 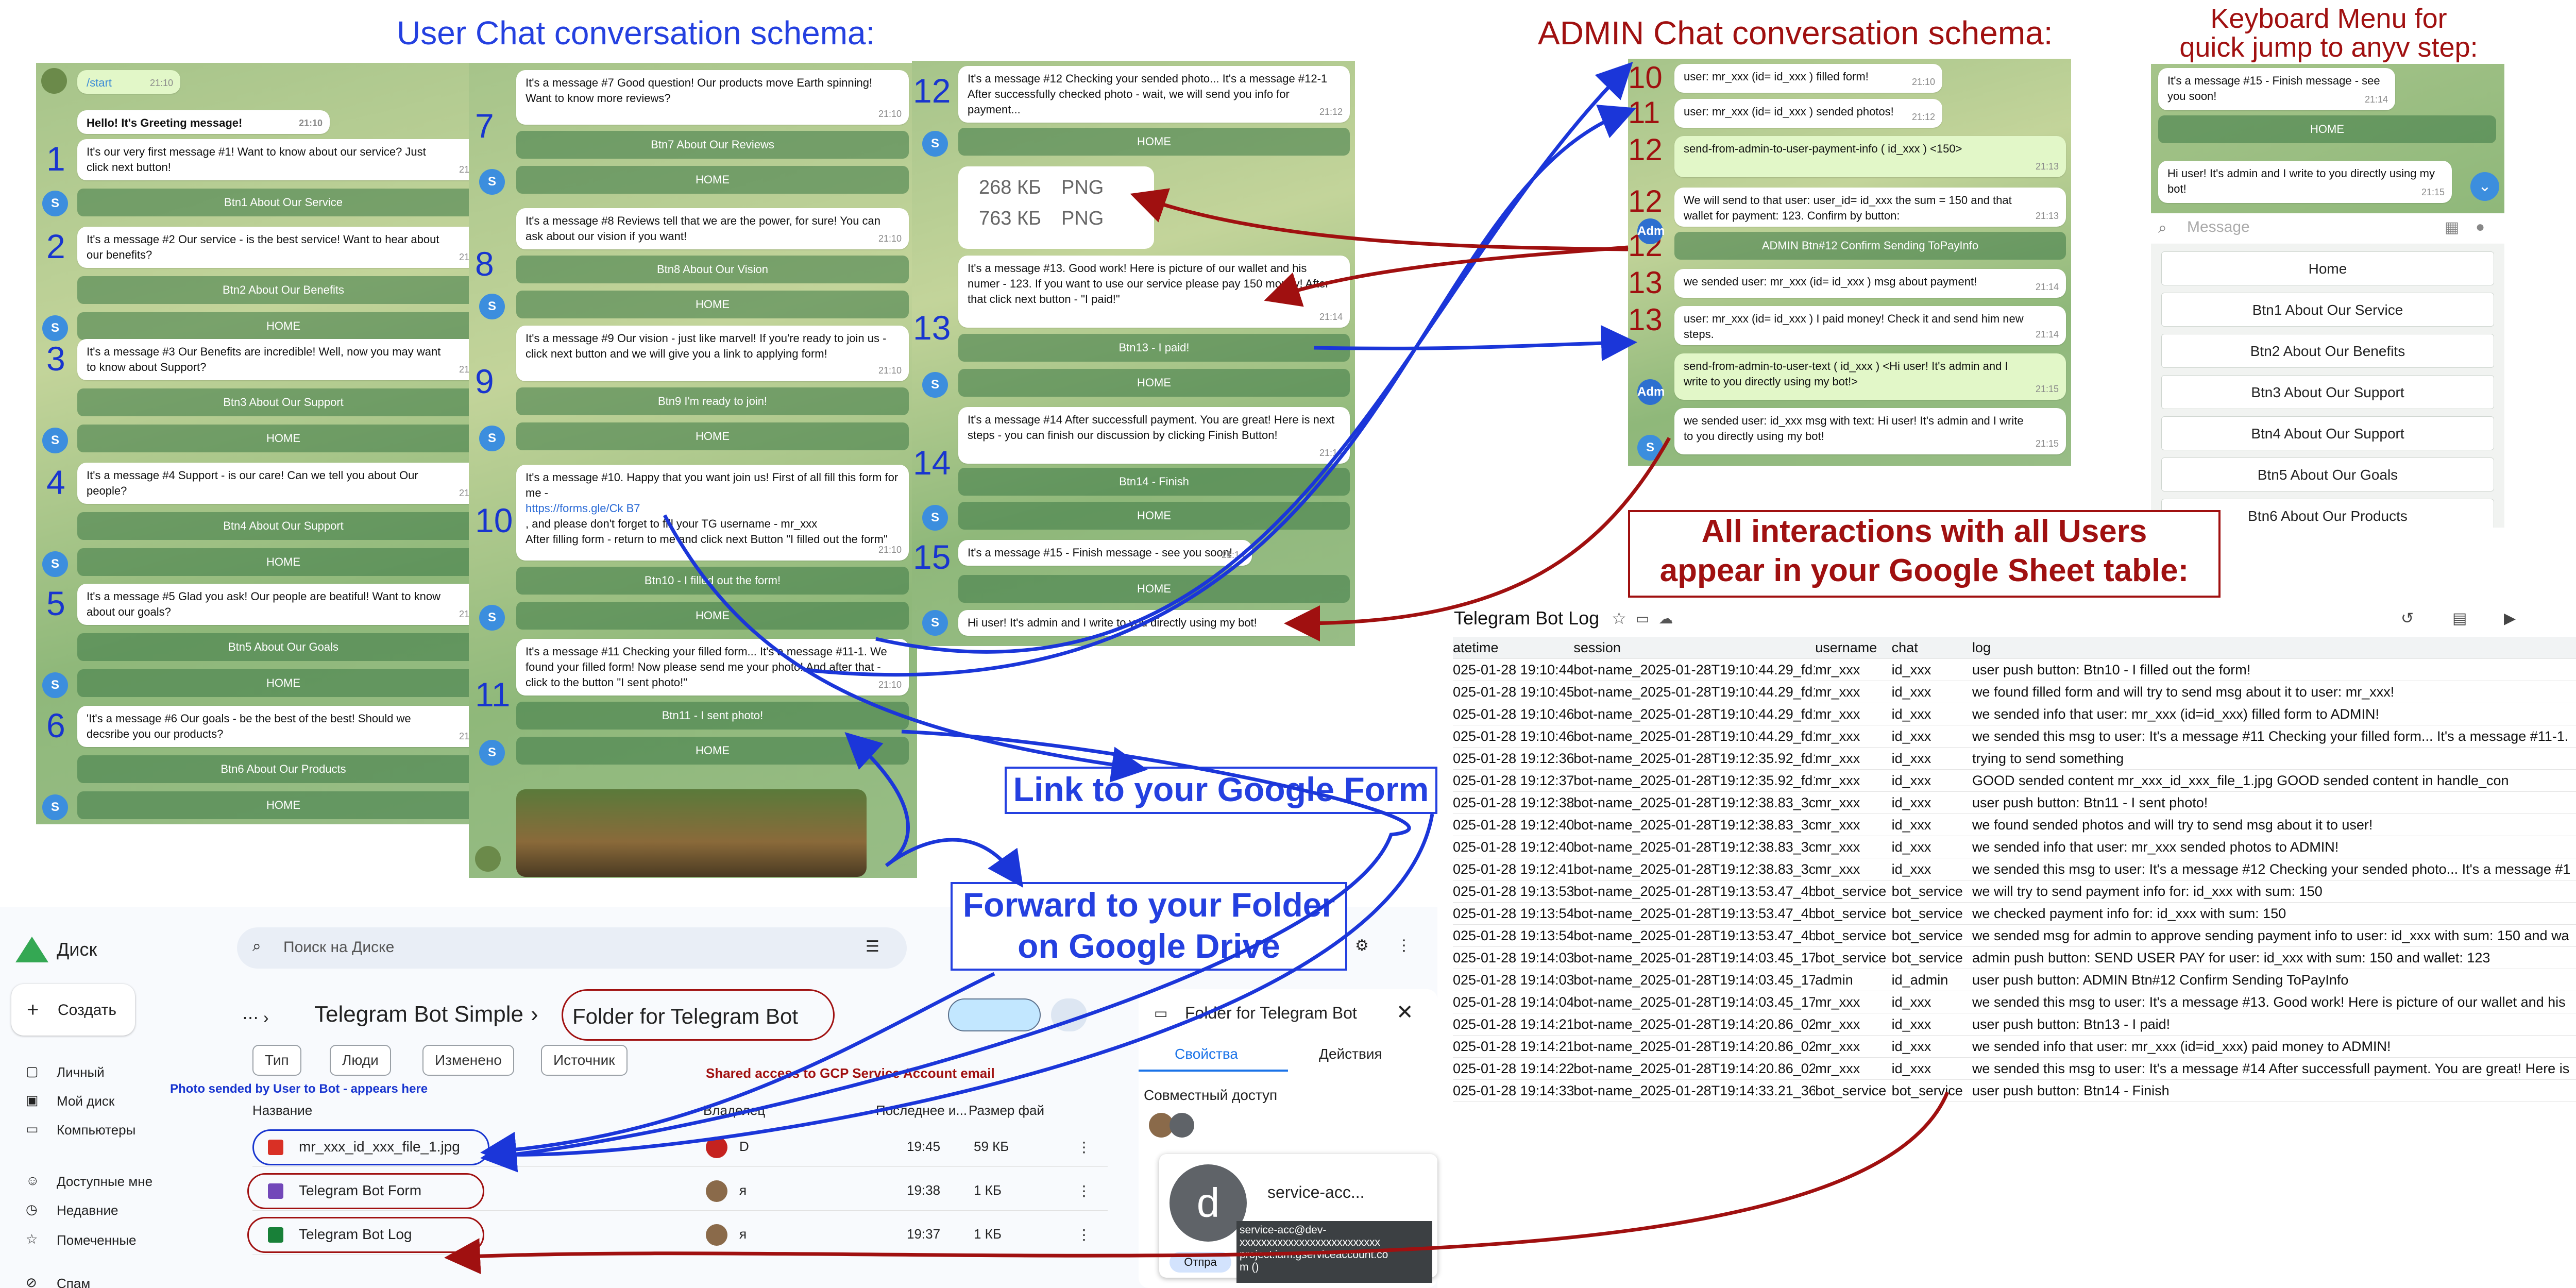 What do you see at coordinates (1475, 343) in the screenshot?
I see `arrow-13-to-admin` at bounding box center [1475, 343].